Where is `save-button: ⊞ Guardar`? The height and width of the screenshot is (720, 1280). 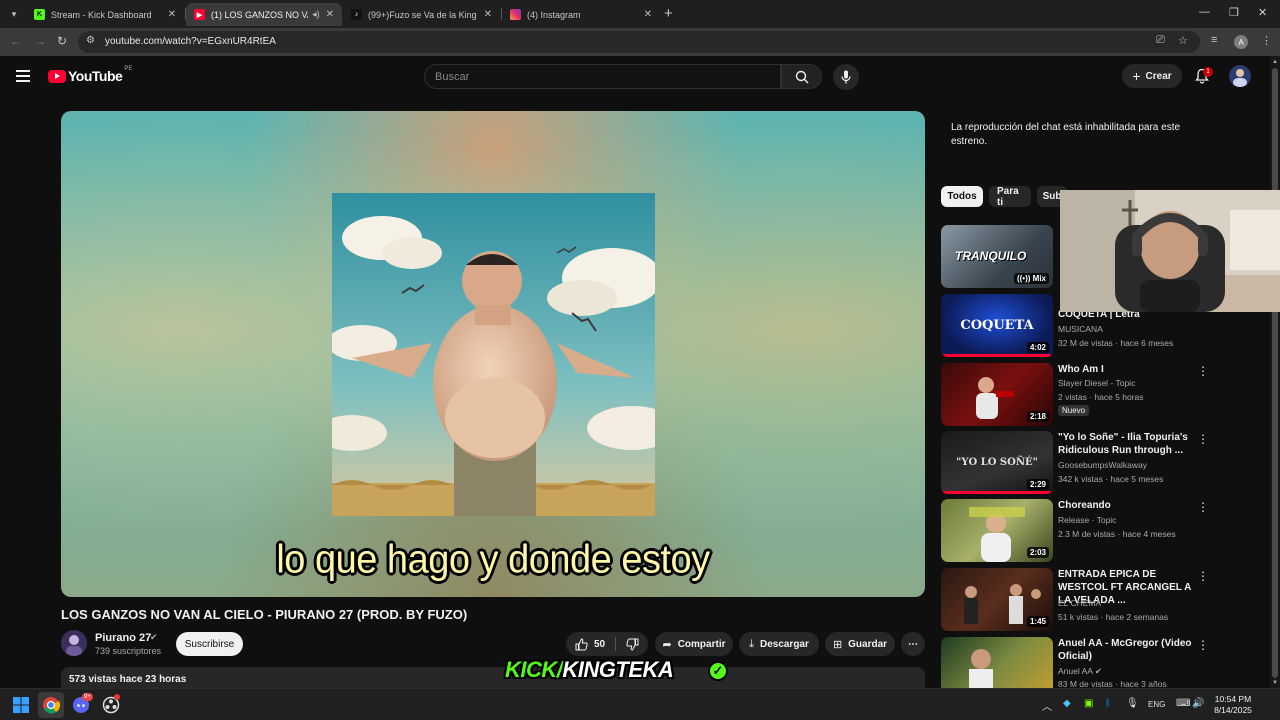
save-button: ⊞ Guardar is located at coordinates (860, 644).